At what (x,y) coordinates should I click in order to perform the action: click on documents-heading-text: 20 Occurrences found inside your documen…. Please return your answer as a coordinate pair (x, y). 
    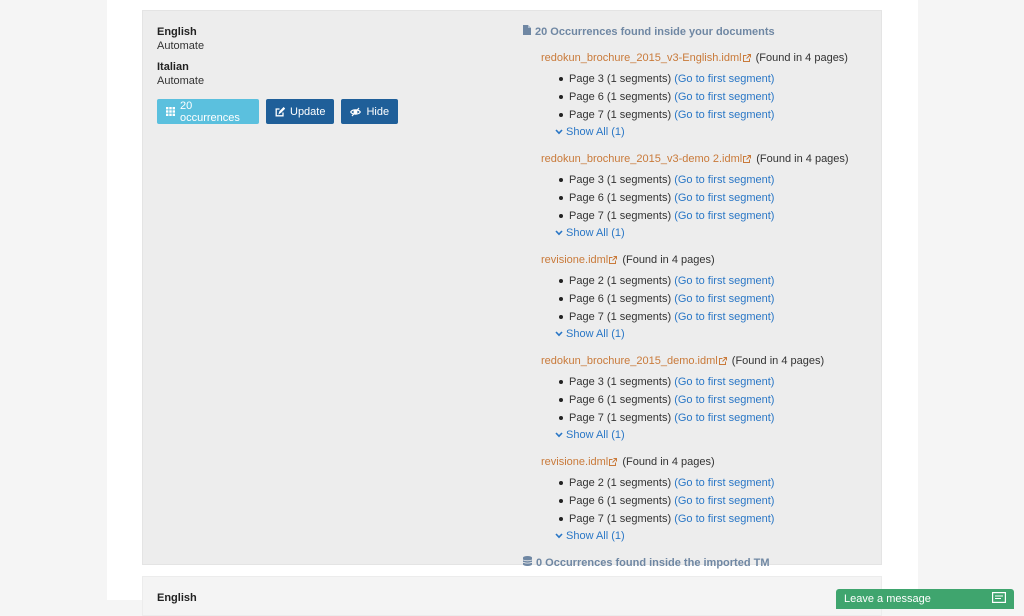
    Looking at the image, I should click on (655, 32).